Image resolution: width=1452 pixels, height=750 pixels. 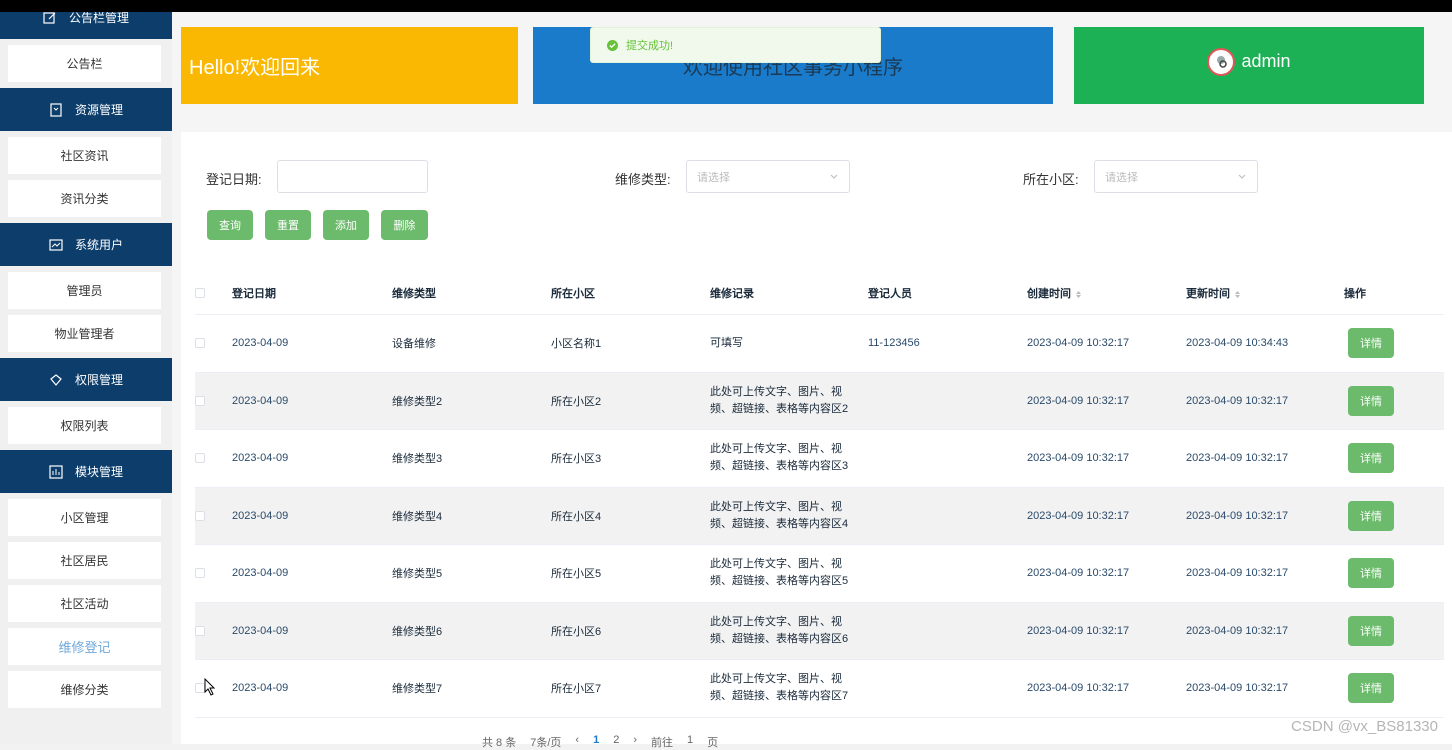 What do you see at coordinates (1054, 293) in the screenshot?
I see `header-created: 创建时间` at bounding box center [1054, 293].